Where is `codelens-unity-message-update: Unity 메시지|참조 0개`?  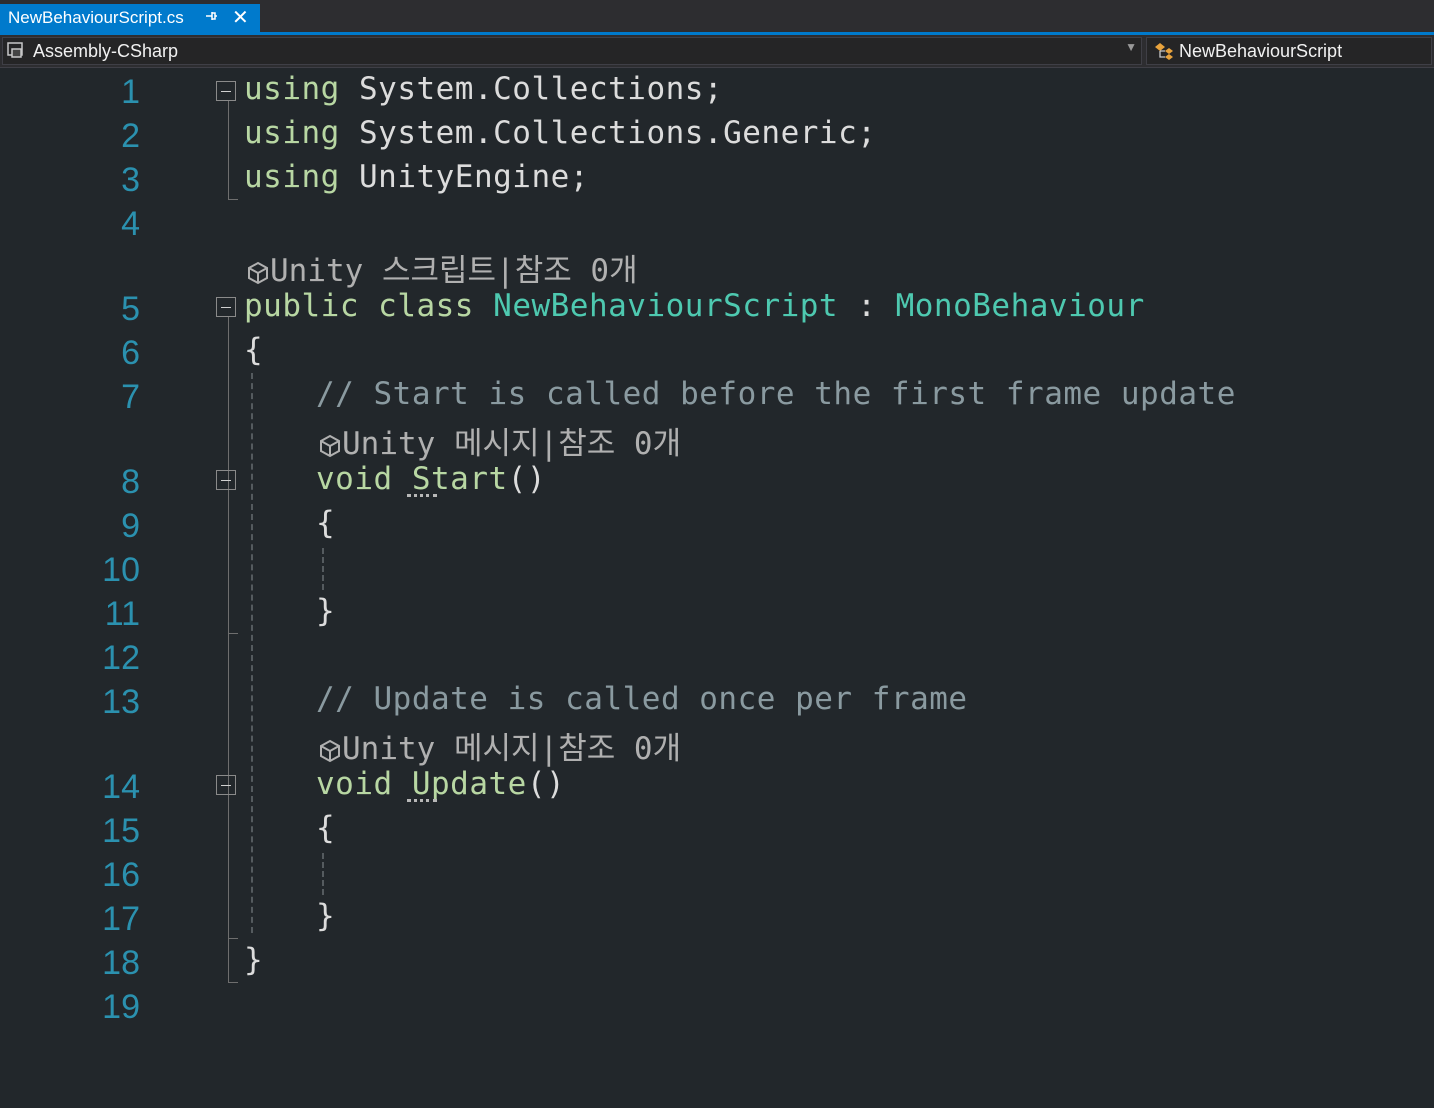
codelens-unity-message-update: Unity 메시지|참조 0개 is located at coordinates (499, 745).